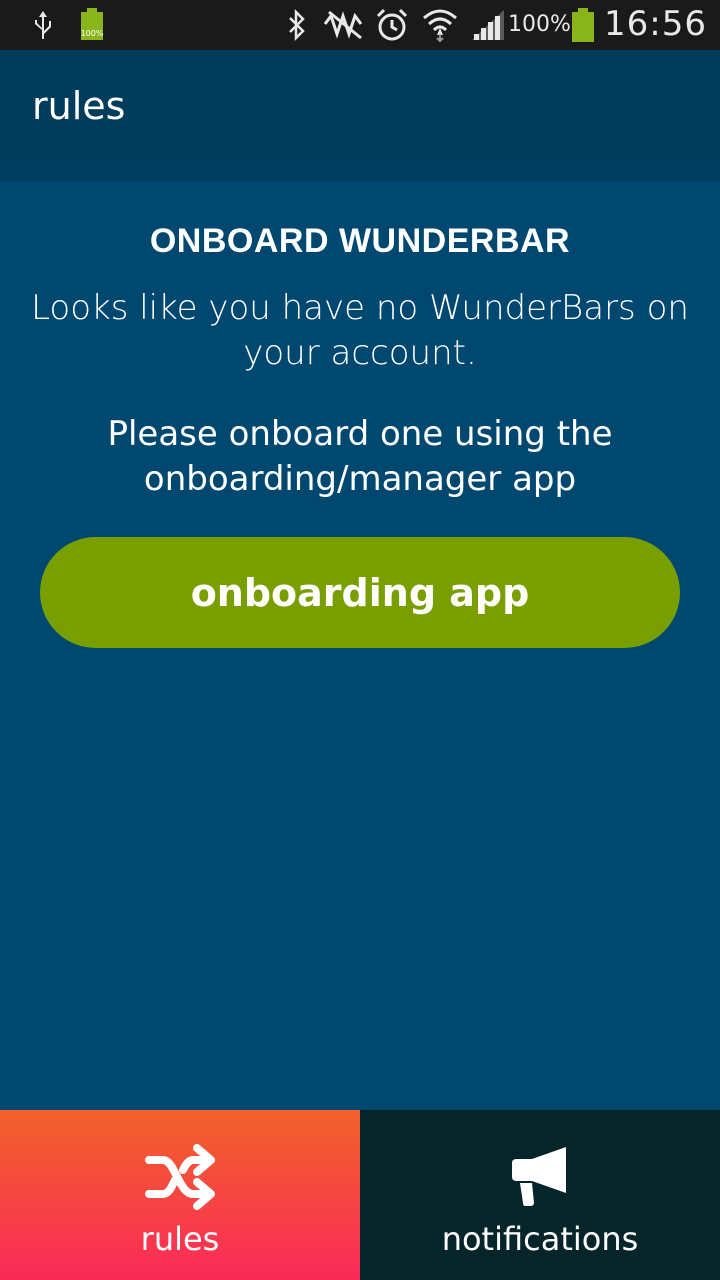 This screenshot has height=1280, width=720. What do you see at coordinates (92, 33) in the screenshot?
I see `battery-small-label: 100%` at bounding box center [92, 33].